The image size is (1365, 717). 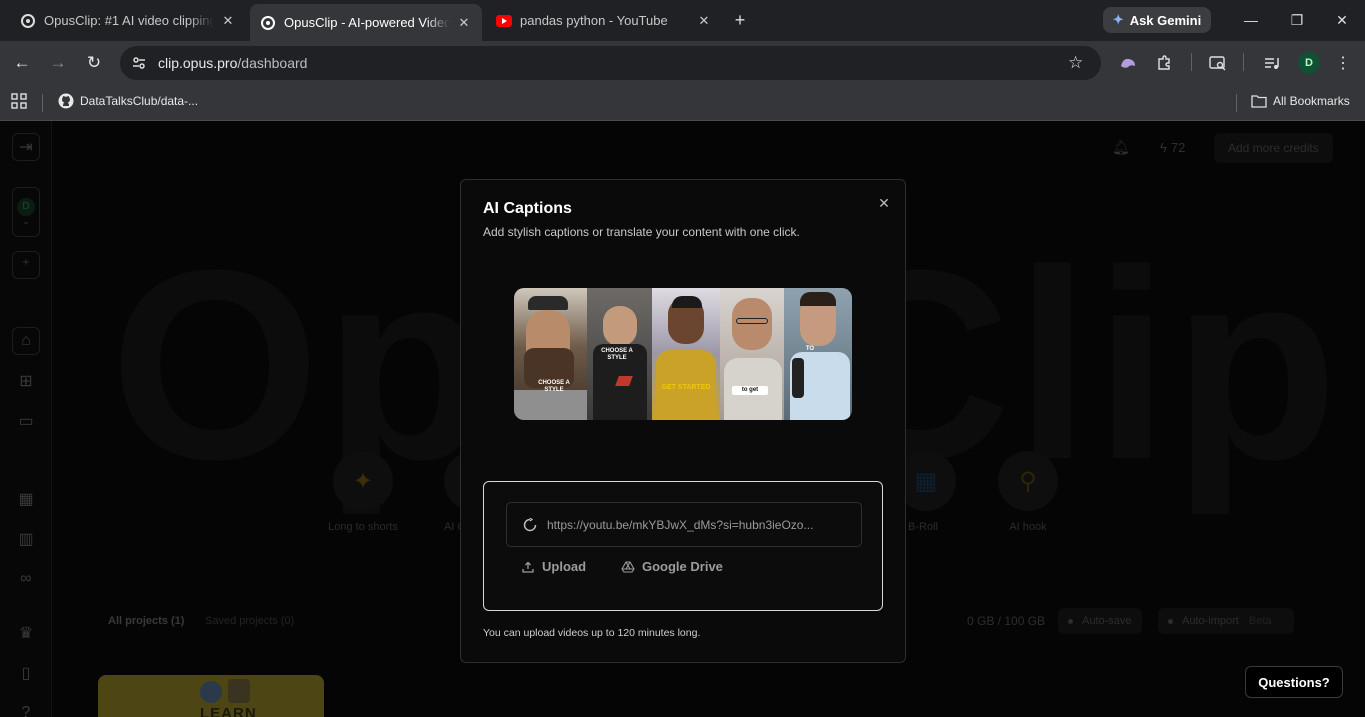 I want to click on apps-icon: ⊞, so click(x=26, y=381).